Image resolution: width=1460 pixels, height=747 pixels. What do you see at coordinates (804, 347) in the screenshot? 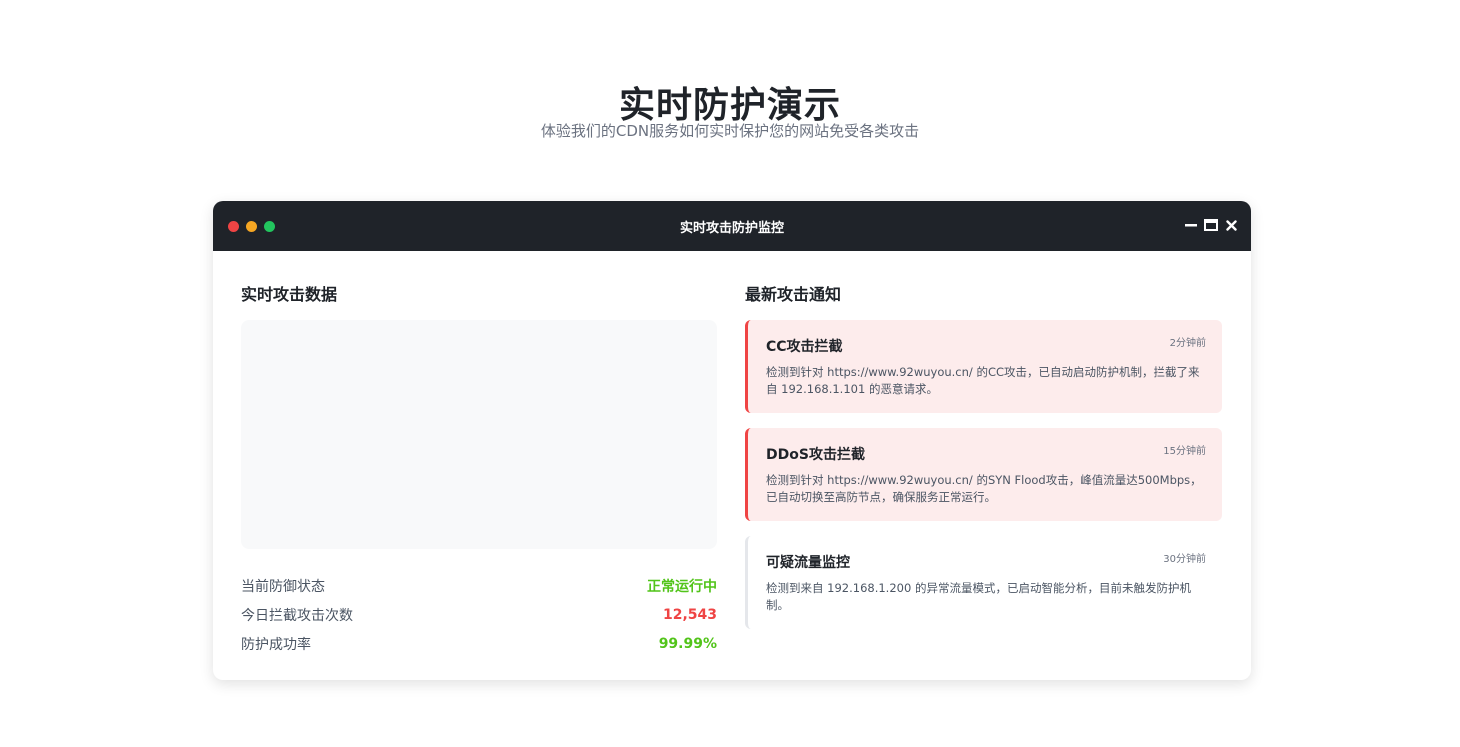
I see `notice-title: CC攻击拦截` at bounding box center [804, 347].